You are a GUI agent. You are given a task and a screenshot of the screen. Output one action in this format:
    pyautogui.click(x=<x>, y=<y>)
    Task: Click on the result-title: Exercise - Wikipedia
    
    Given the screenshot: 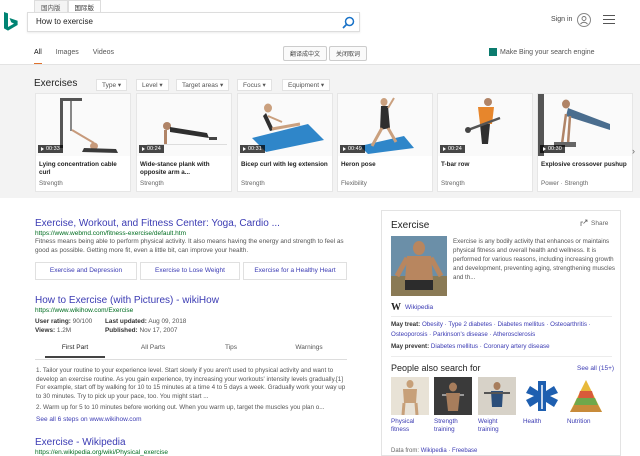 What is the action you would take?
    pyautogui.click(x=80, y=442)
    